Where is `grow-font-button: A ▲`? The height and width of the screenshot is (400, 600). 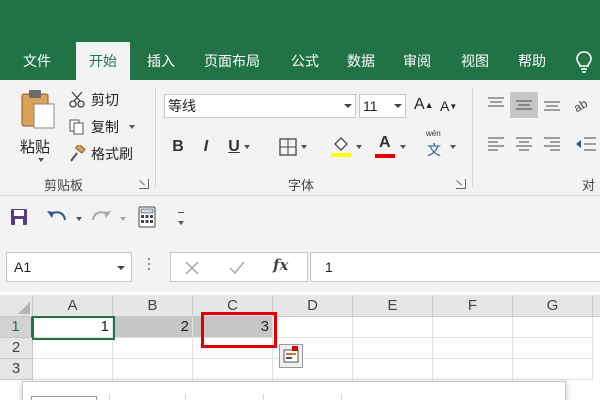
grow-font-button: A ▲ is located at coordinates (424, 105).